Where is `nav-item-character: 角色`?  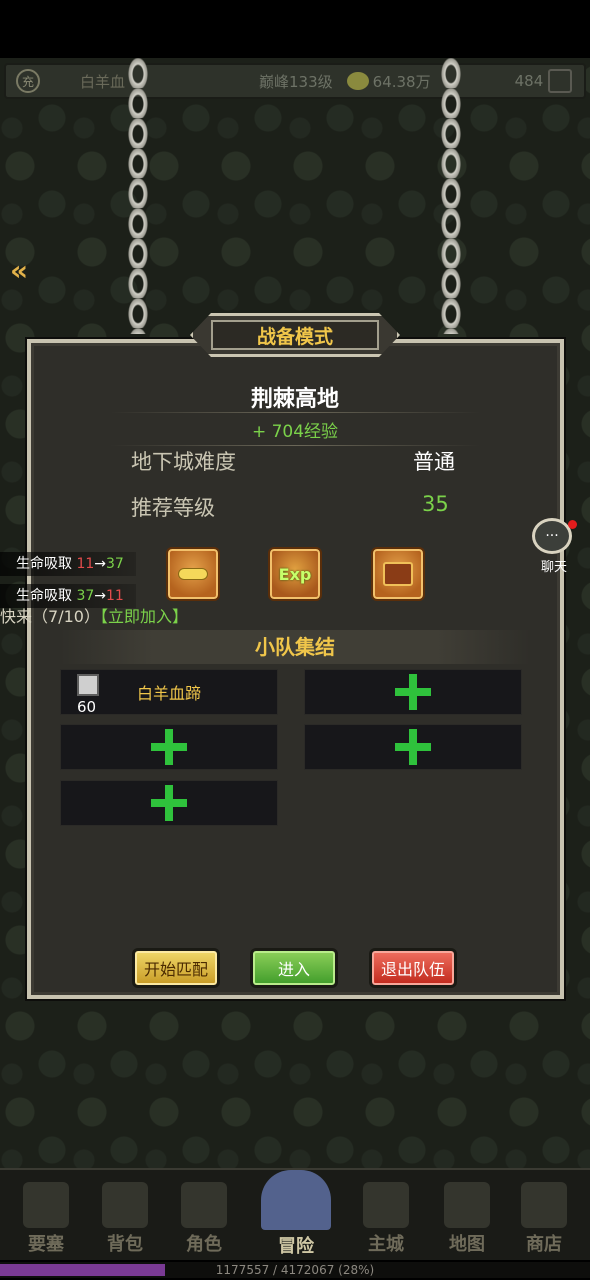 nav-item-character: 角色 is located at coordinates (204, 1220).